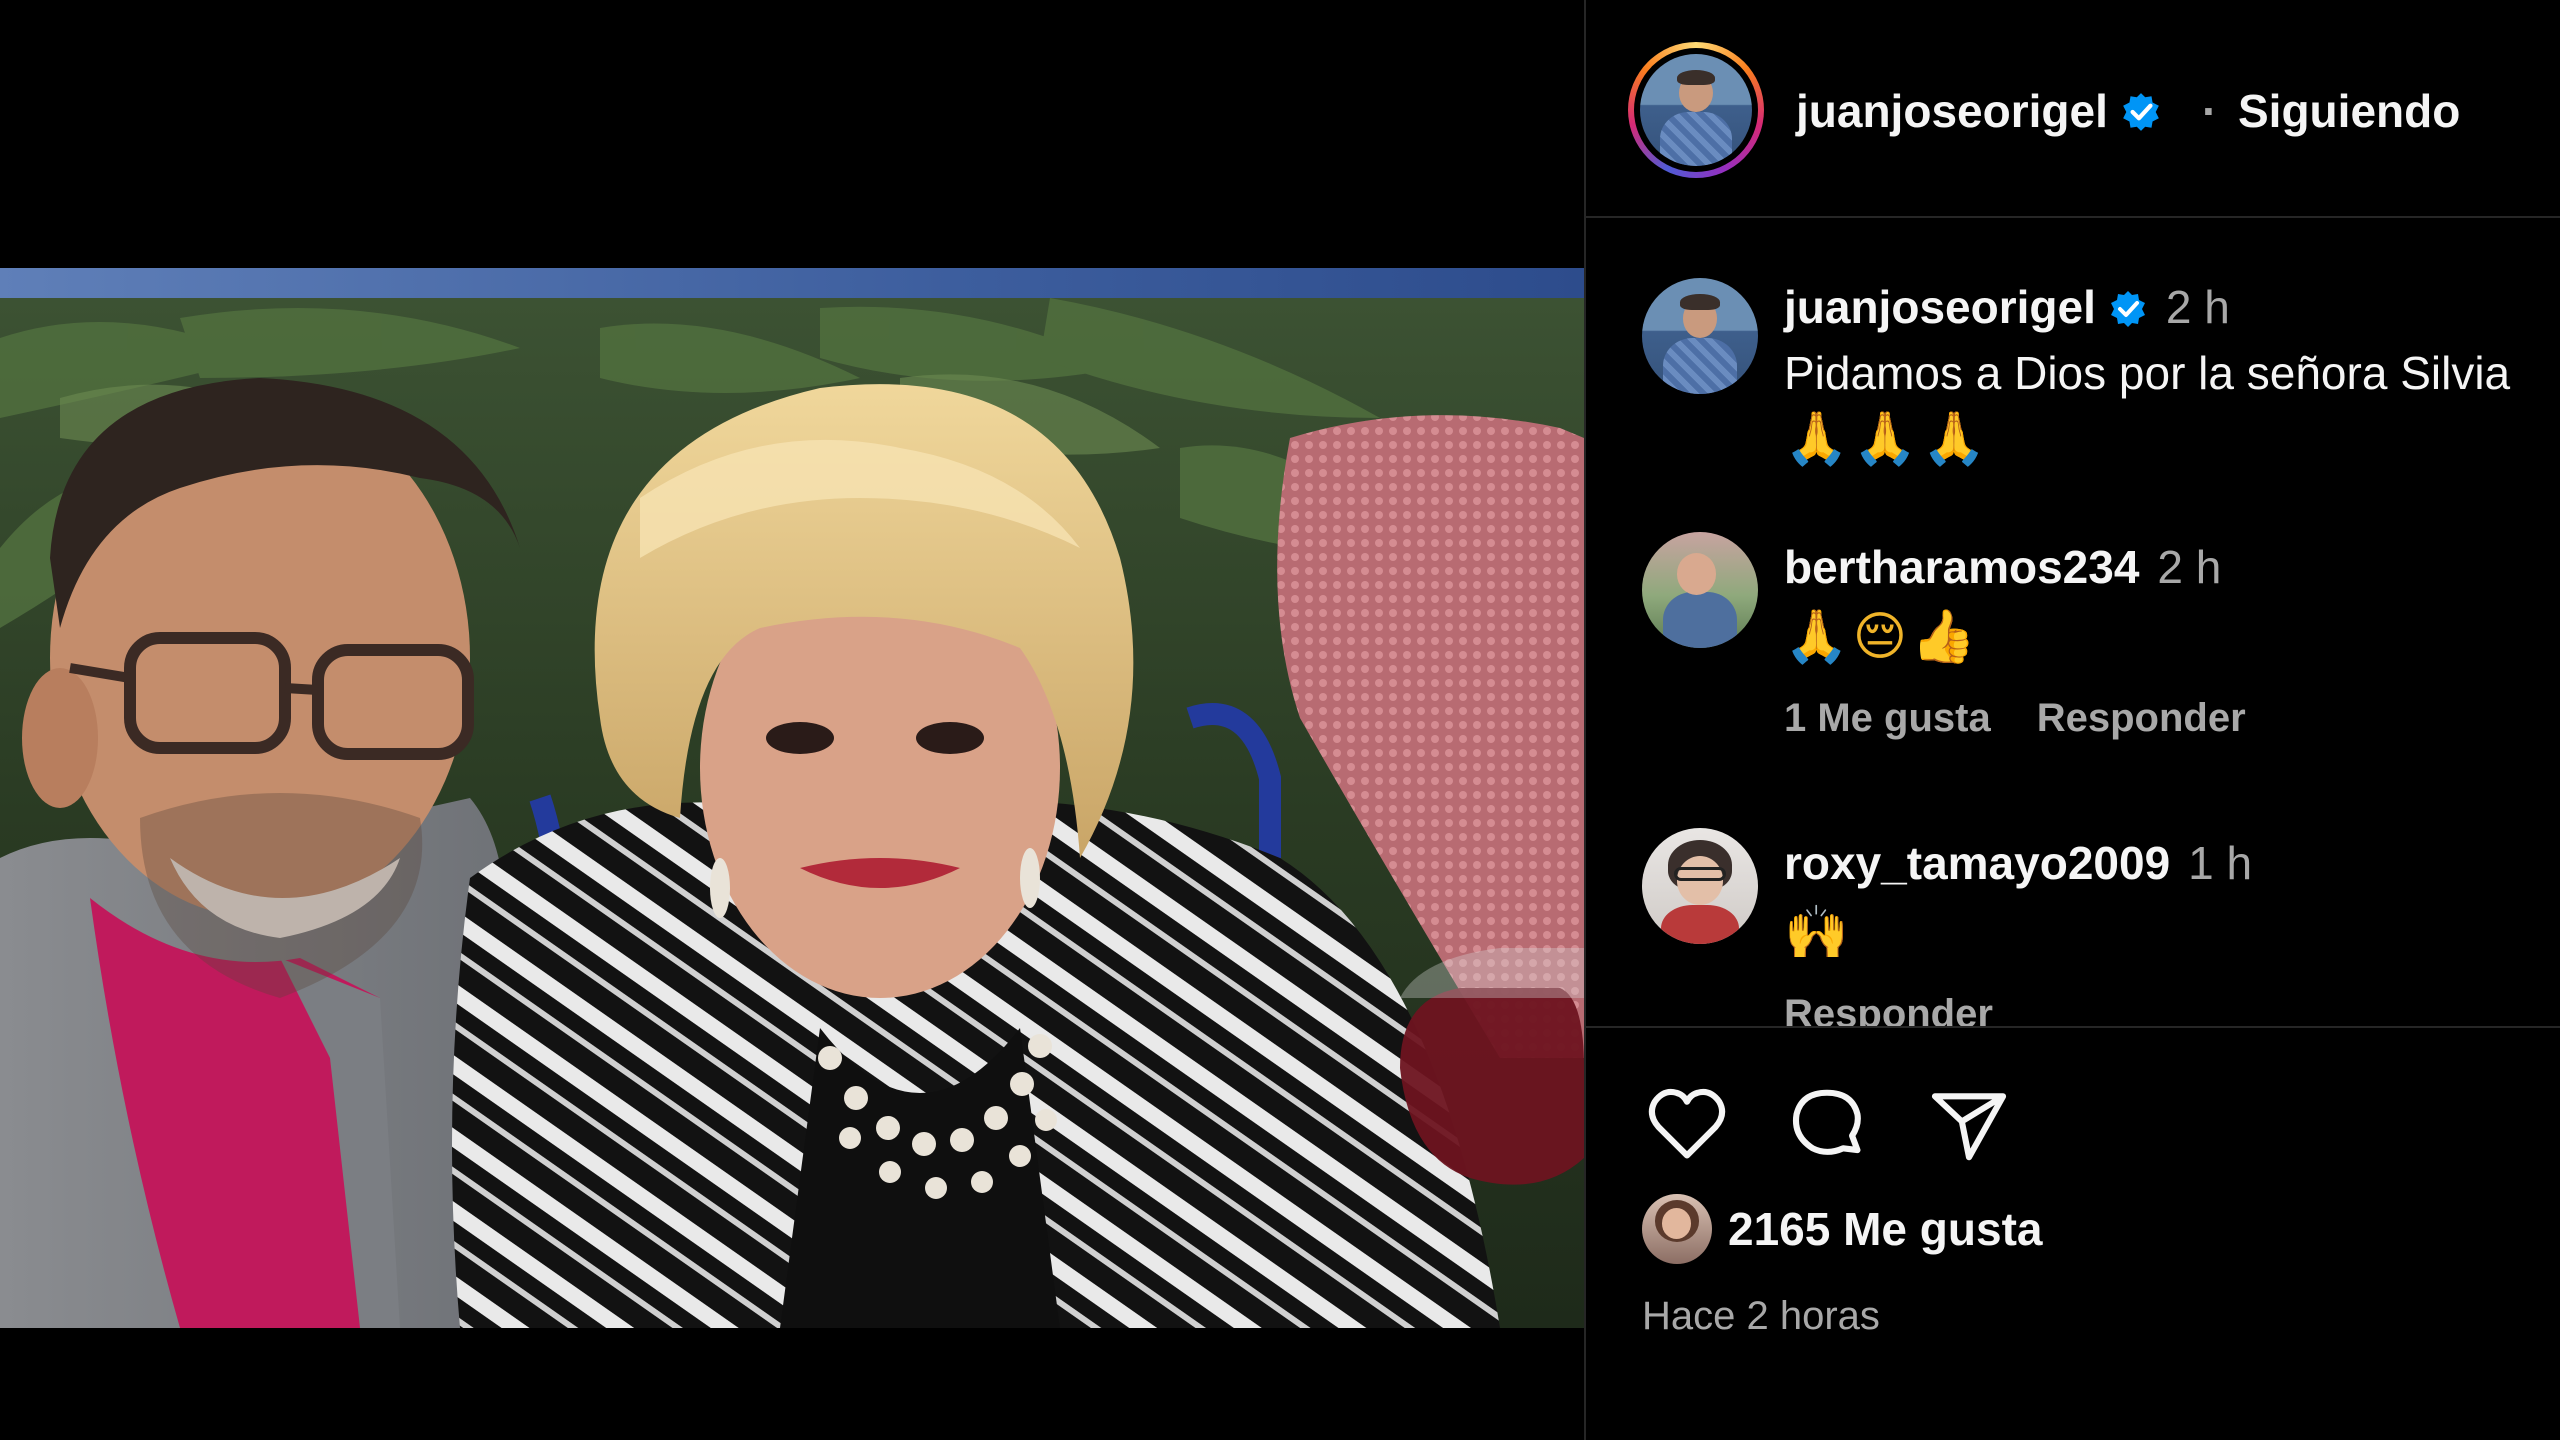  I want to click on comment-actions: Responder, so click(1888, 1009).